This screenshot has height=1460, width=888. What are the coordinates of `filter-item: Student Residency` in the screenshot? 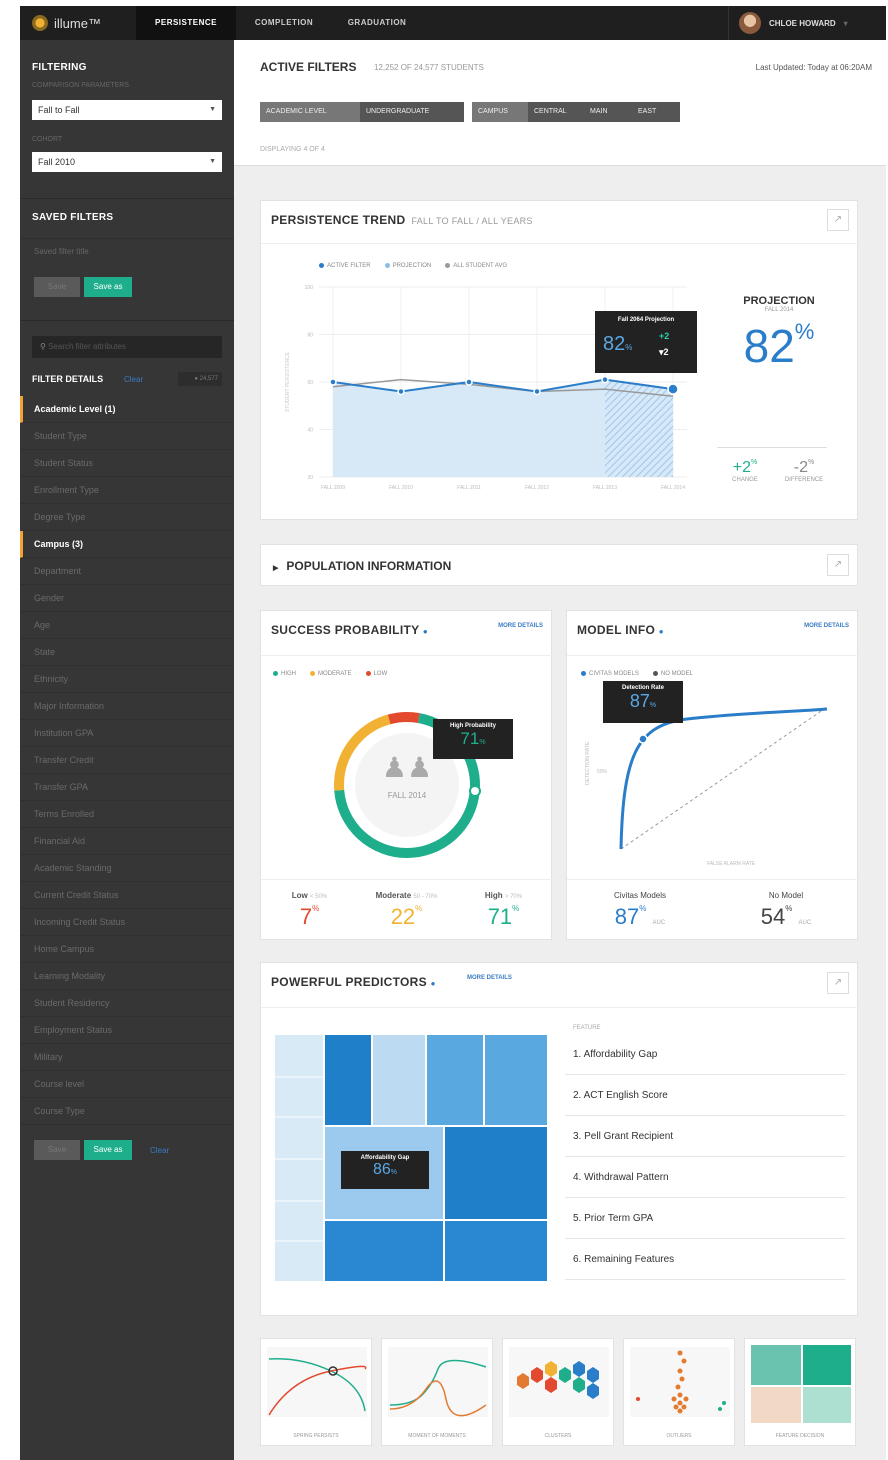 It's located at (127, 1003).